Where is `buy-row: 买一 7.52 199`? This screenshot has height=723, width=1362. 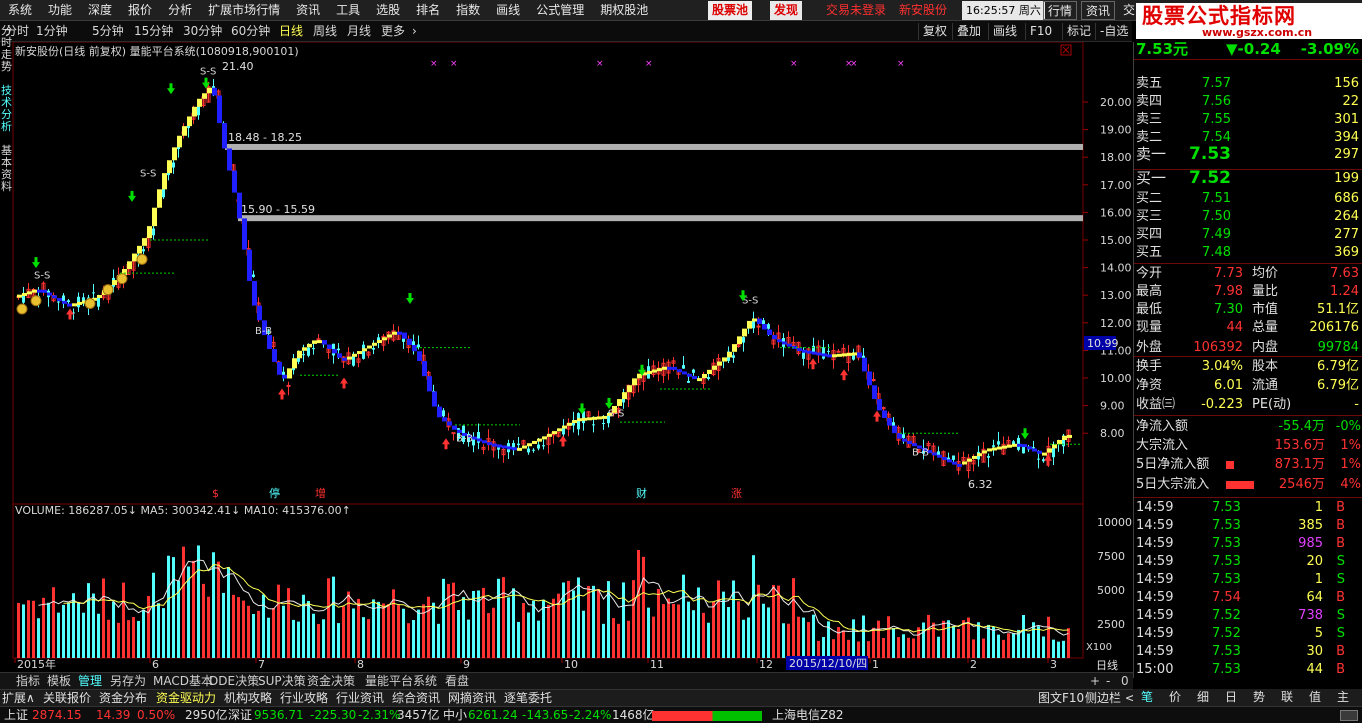
buy-row: 买一 7.52 199 is located at coordinates (1248, 178).